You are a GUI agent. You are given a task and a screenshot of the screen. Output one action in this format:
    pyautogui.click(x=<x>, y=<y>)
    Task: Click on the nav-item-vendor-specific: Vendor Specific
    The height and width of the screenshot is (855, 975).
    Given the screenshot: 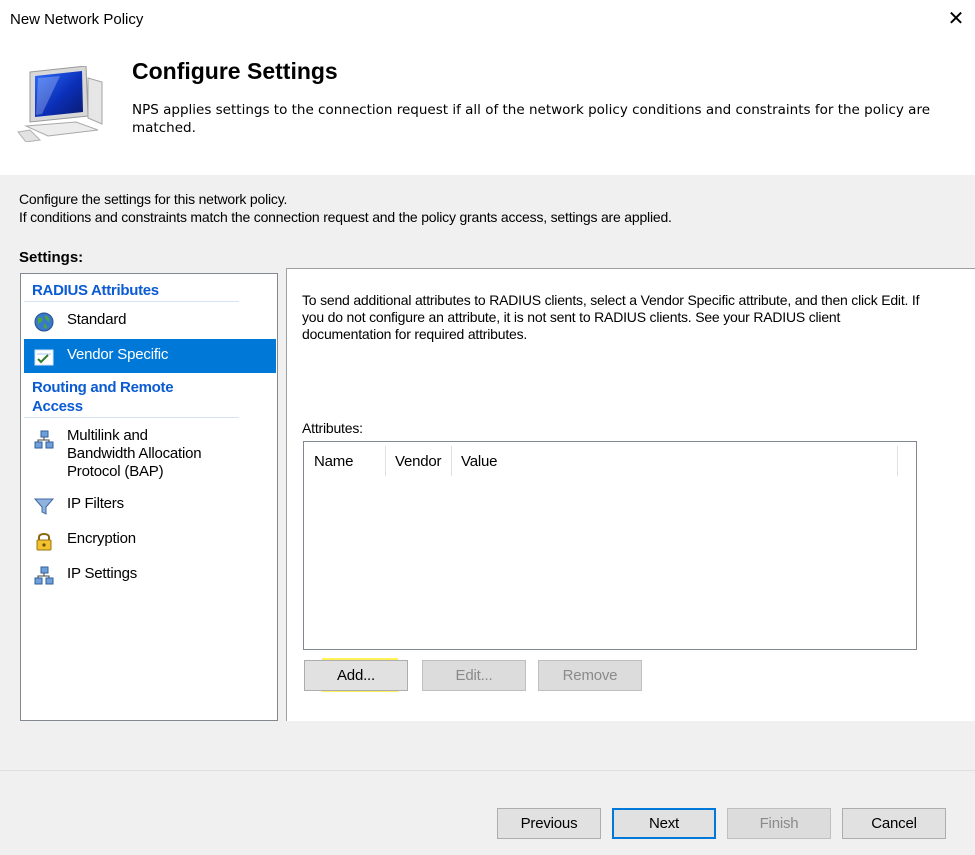 What is the action you would take?
    pyautogui.click(x=150, y=356)
    